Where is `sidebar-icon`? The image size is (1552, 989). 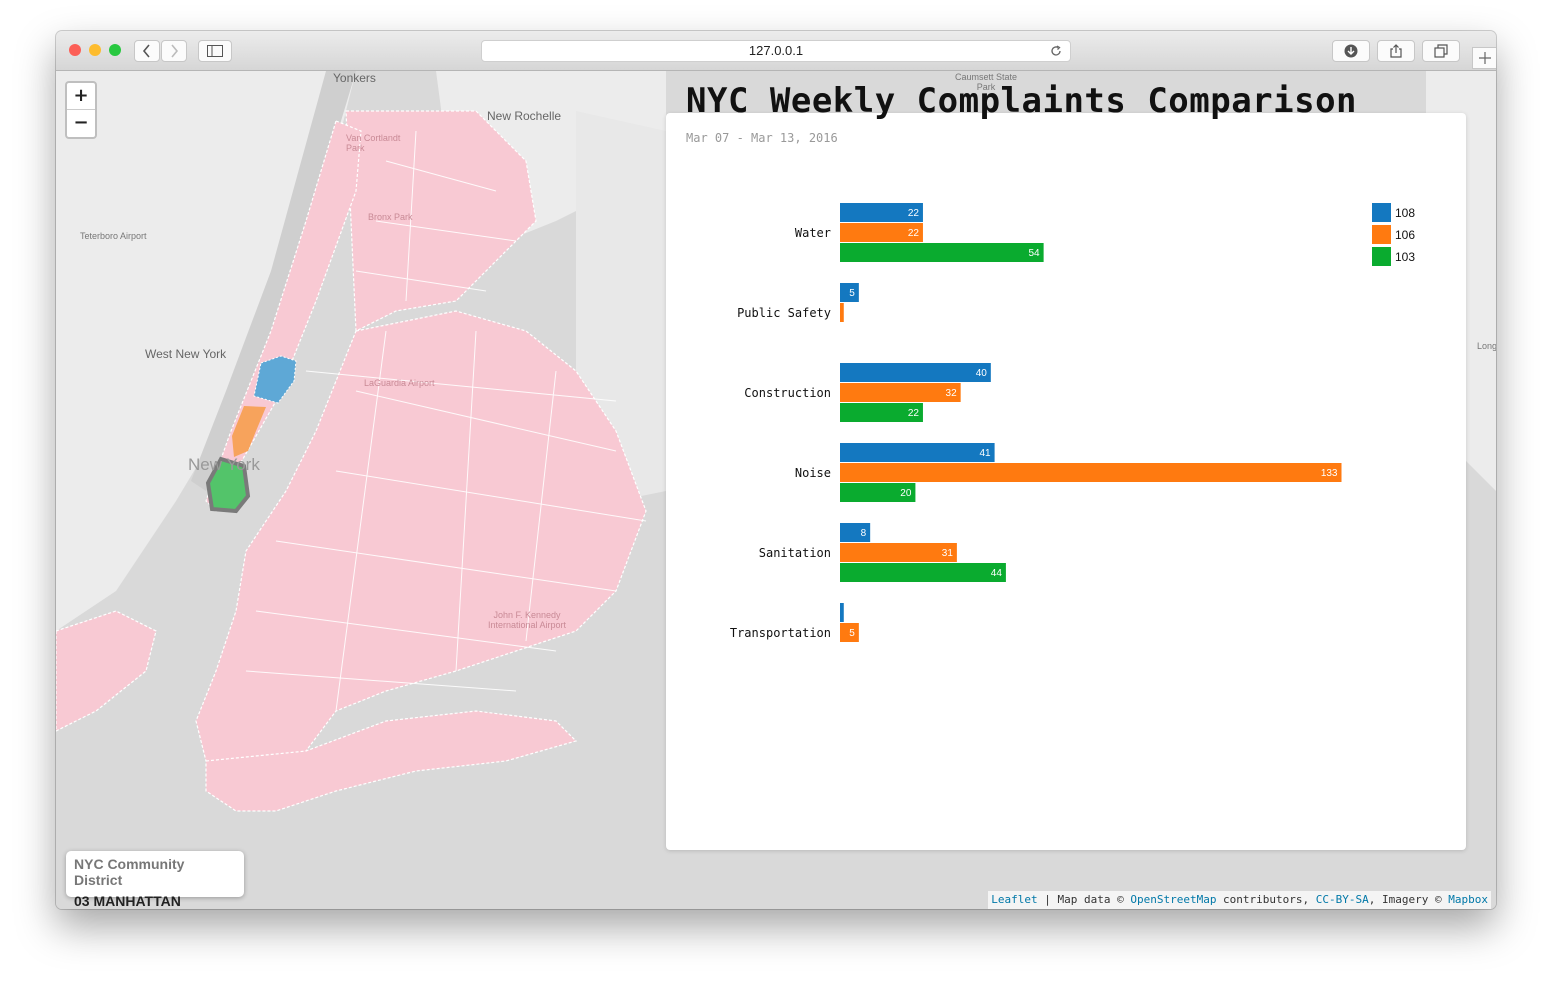 sidebar-icon is located at coordinates (215, 51).